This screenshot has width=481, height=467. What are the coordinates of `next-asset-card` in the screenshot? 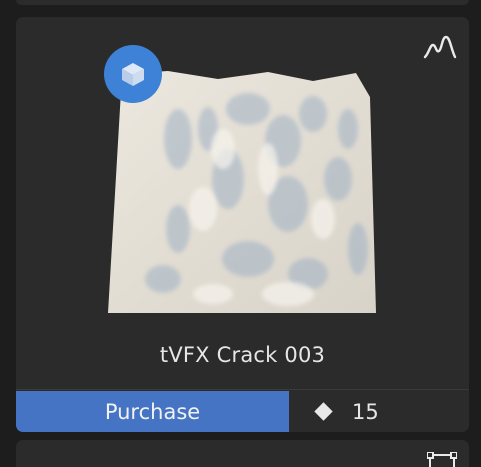 It's located at (242, 453).